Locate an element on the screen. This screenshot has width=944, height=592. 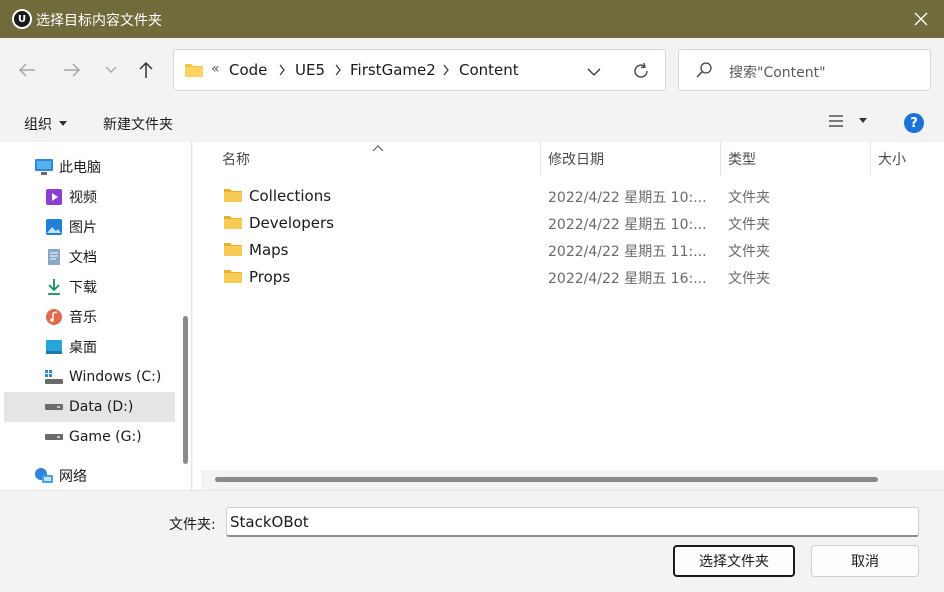
back-arrow-icon is located at coordinates (26, 70).